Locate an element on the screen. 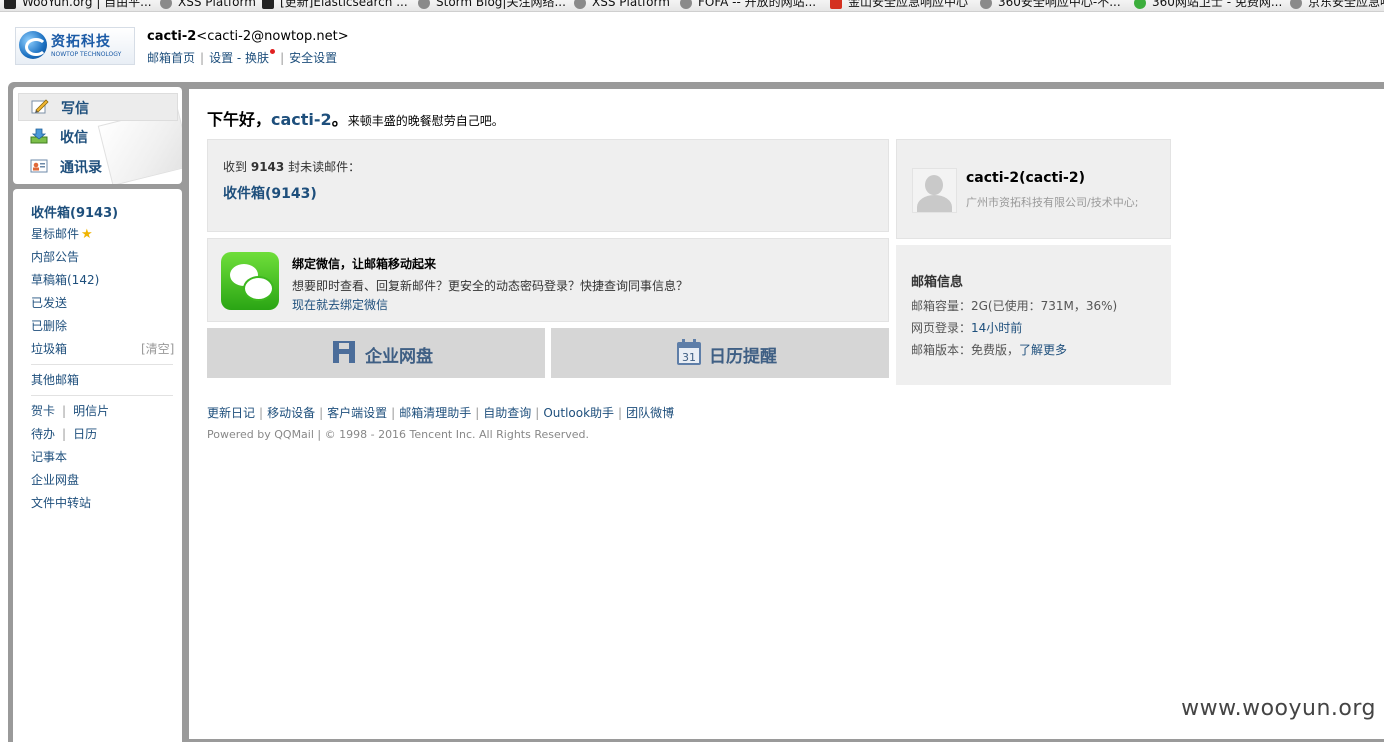  settings-link: 设置 is located at coordinates (221, 58).